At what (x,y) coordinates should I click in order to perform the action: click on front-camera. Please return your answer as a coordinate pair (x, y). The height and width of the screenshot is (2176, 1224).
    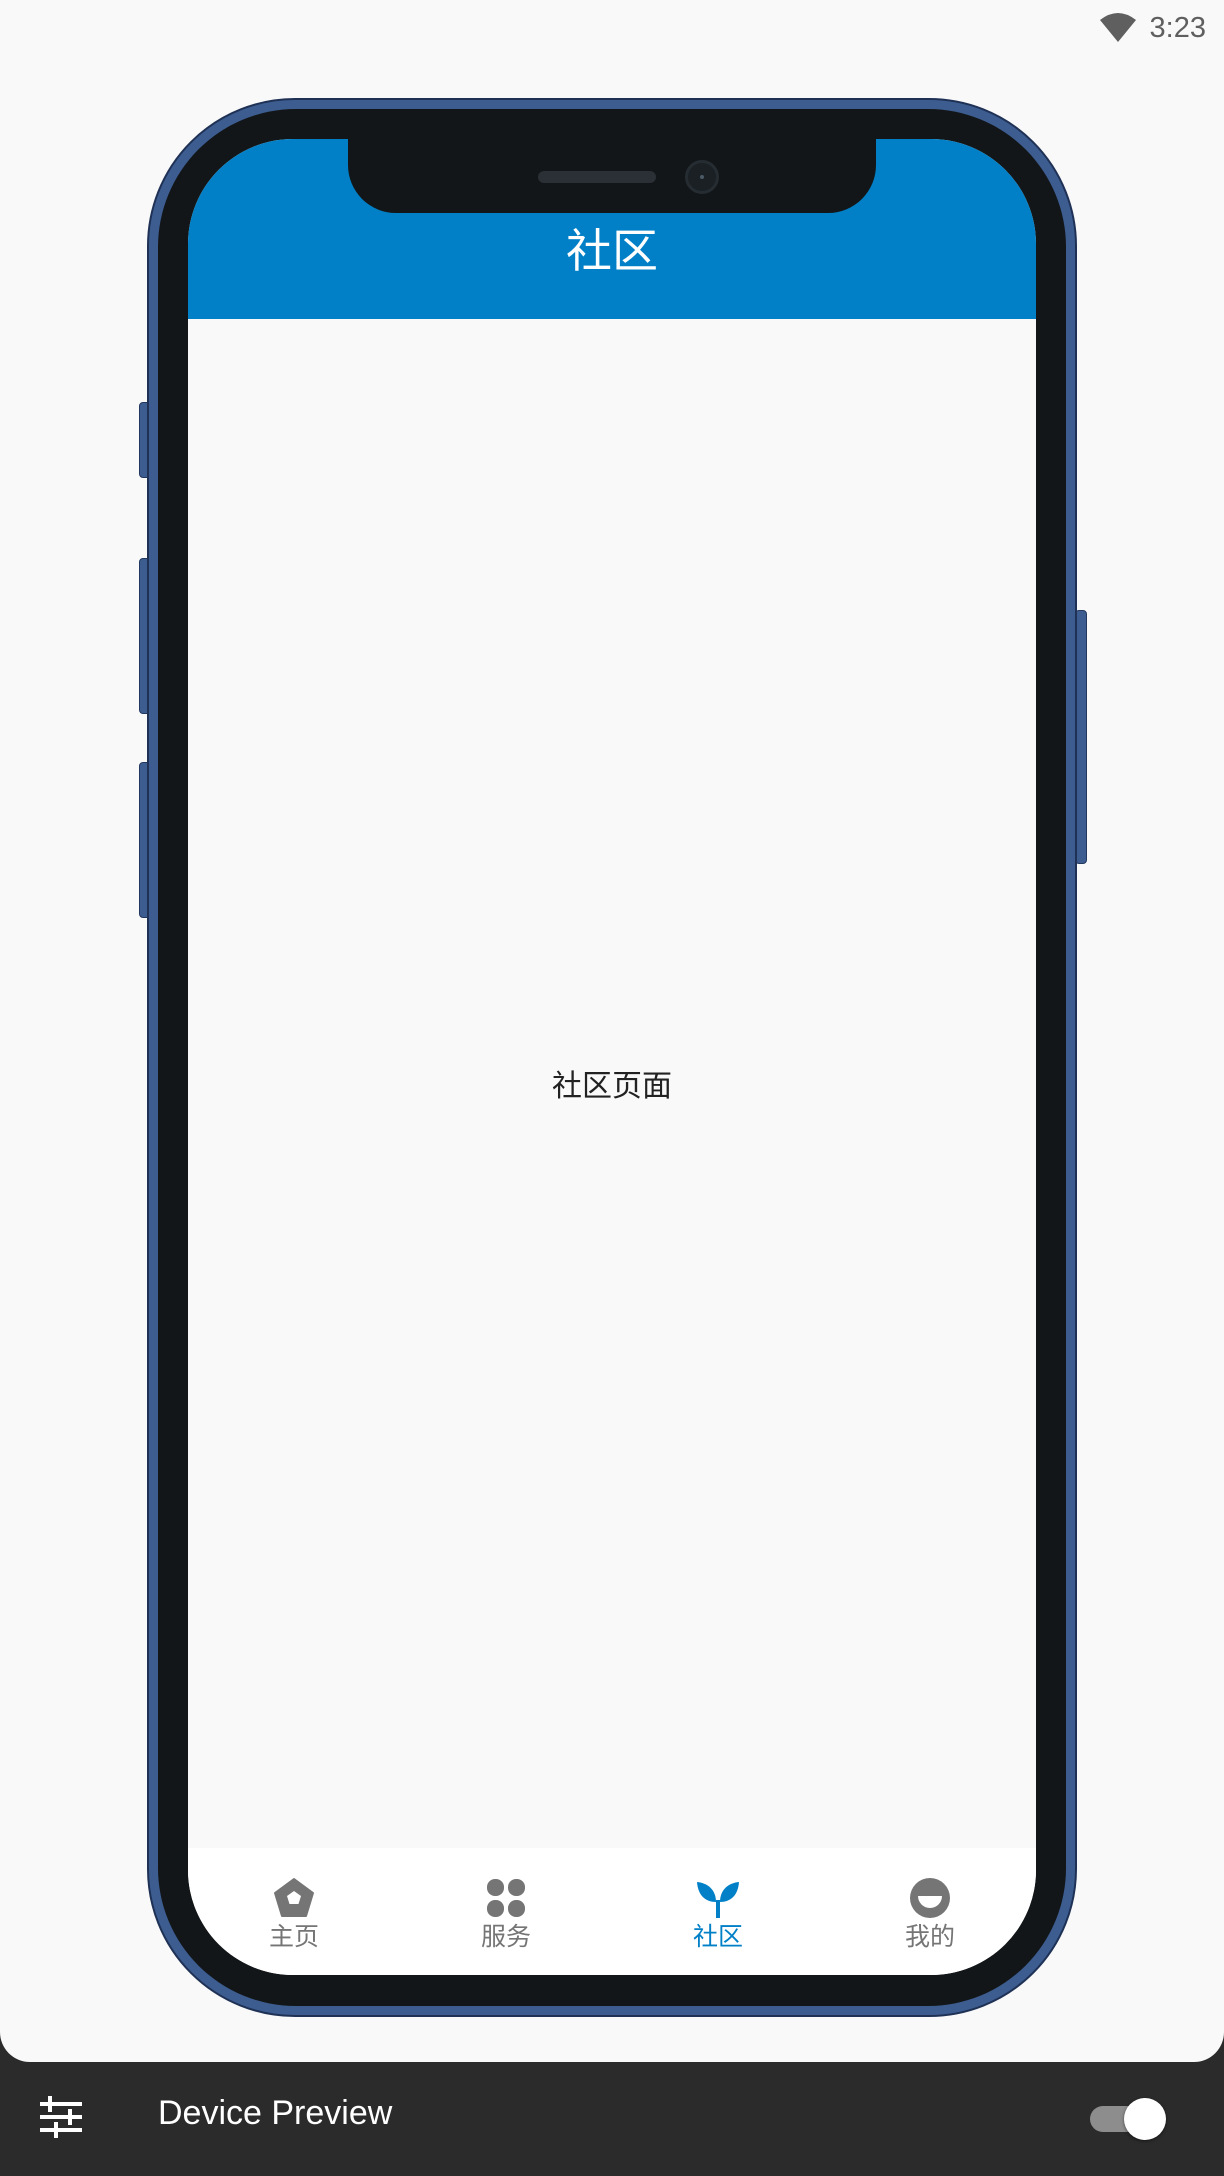
    Looking at the image, I should click on (702, 177).